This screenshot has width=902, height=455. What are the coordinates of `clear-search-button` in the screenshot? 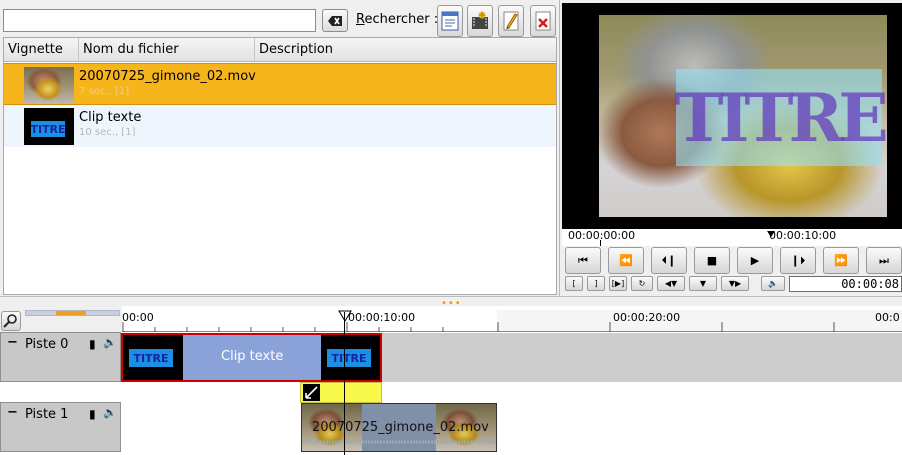 It's located at (335, 20).